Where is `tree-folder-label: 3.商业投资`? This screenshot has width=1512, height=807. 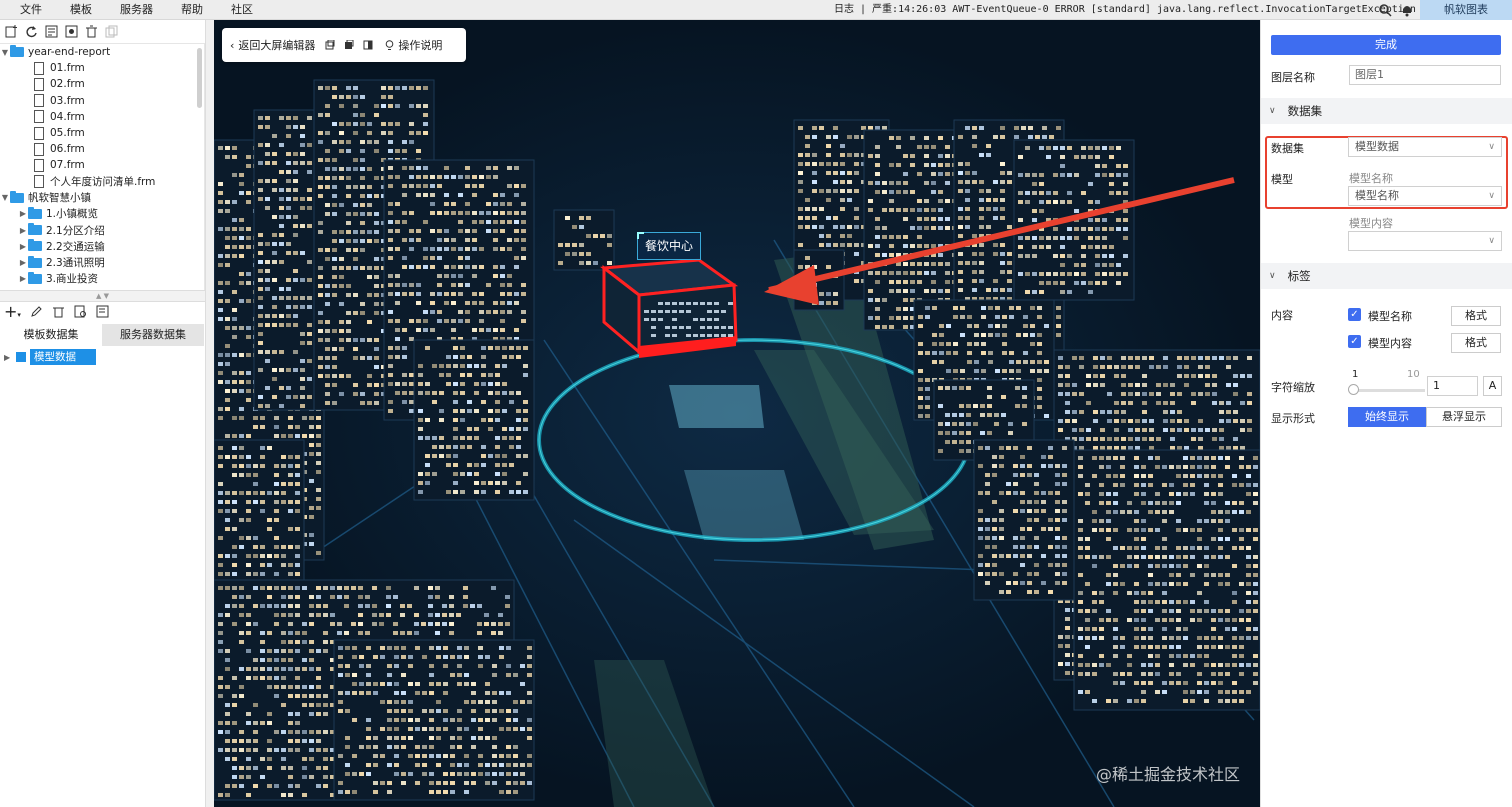
tree-folder-label: 3.商业投资 is located at coordinates (72, 279).